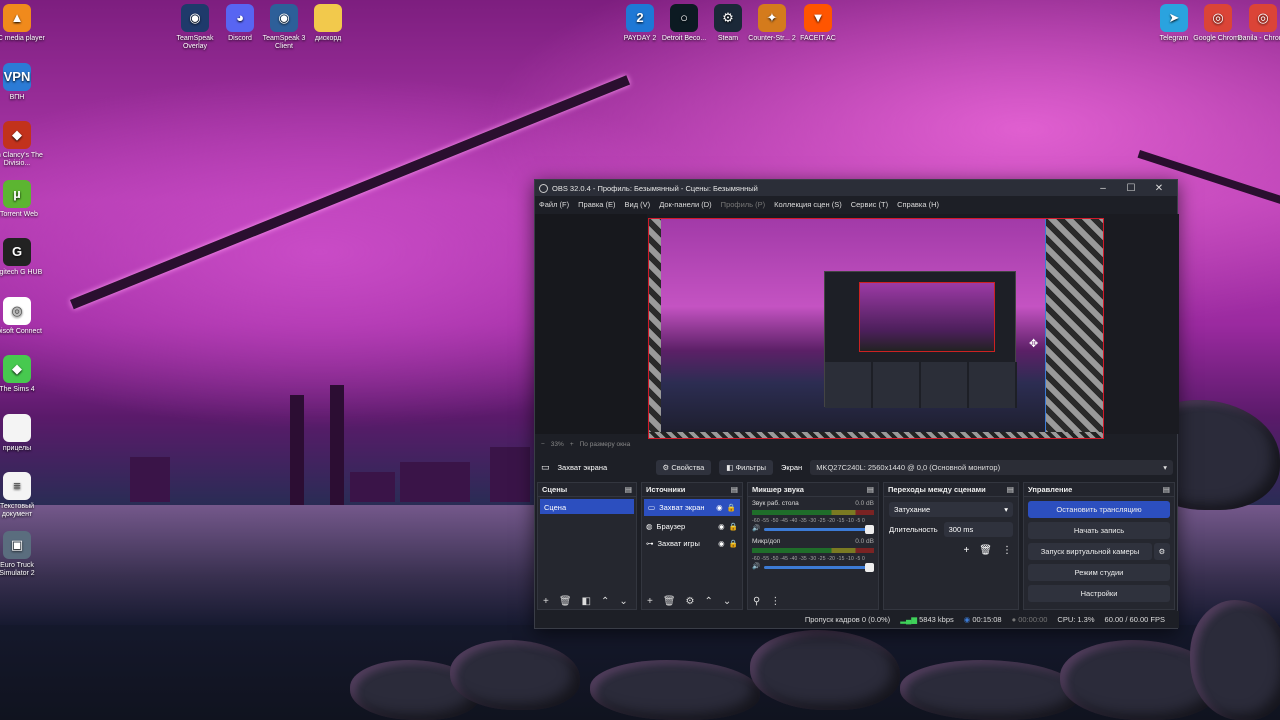  Describe the element at coordinates (1257, 23) in the screenshot. I see `desktop-icon: ◎ Danila - Chrome` at that location.